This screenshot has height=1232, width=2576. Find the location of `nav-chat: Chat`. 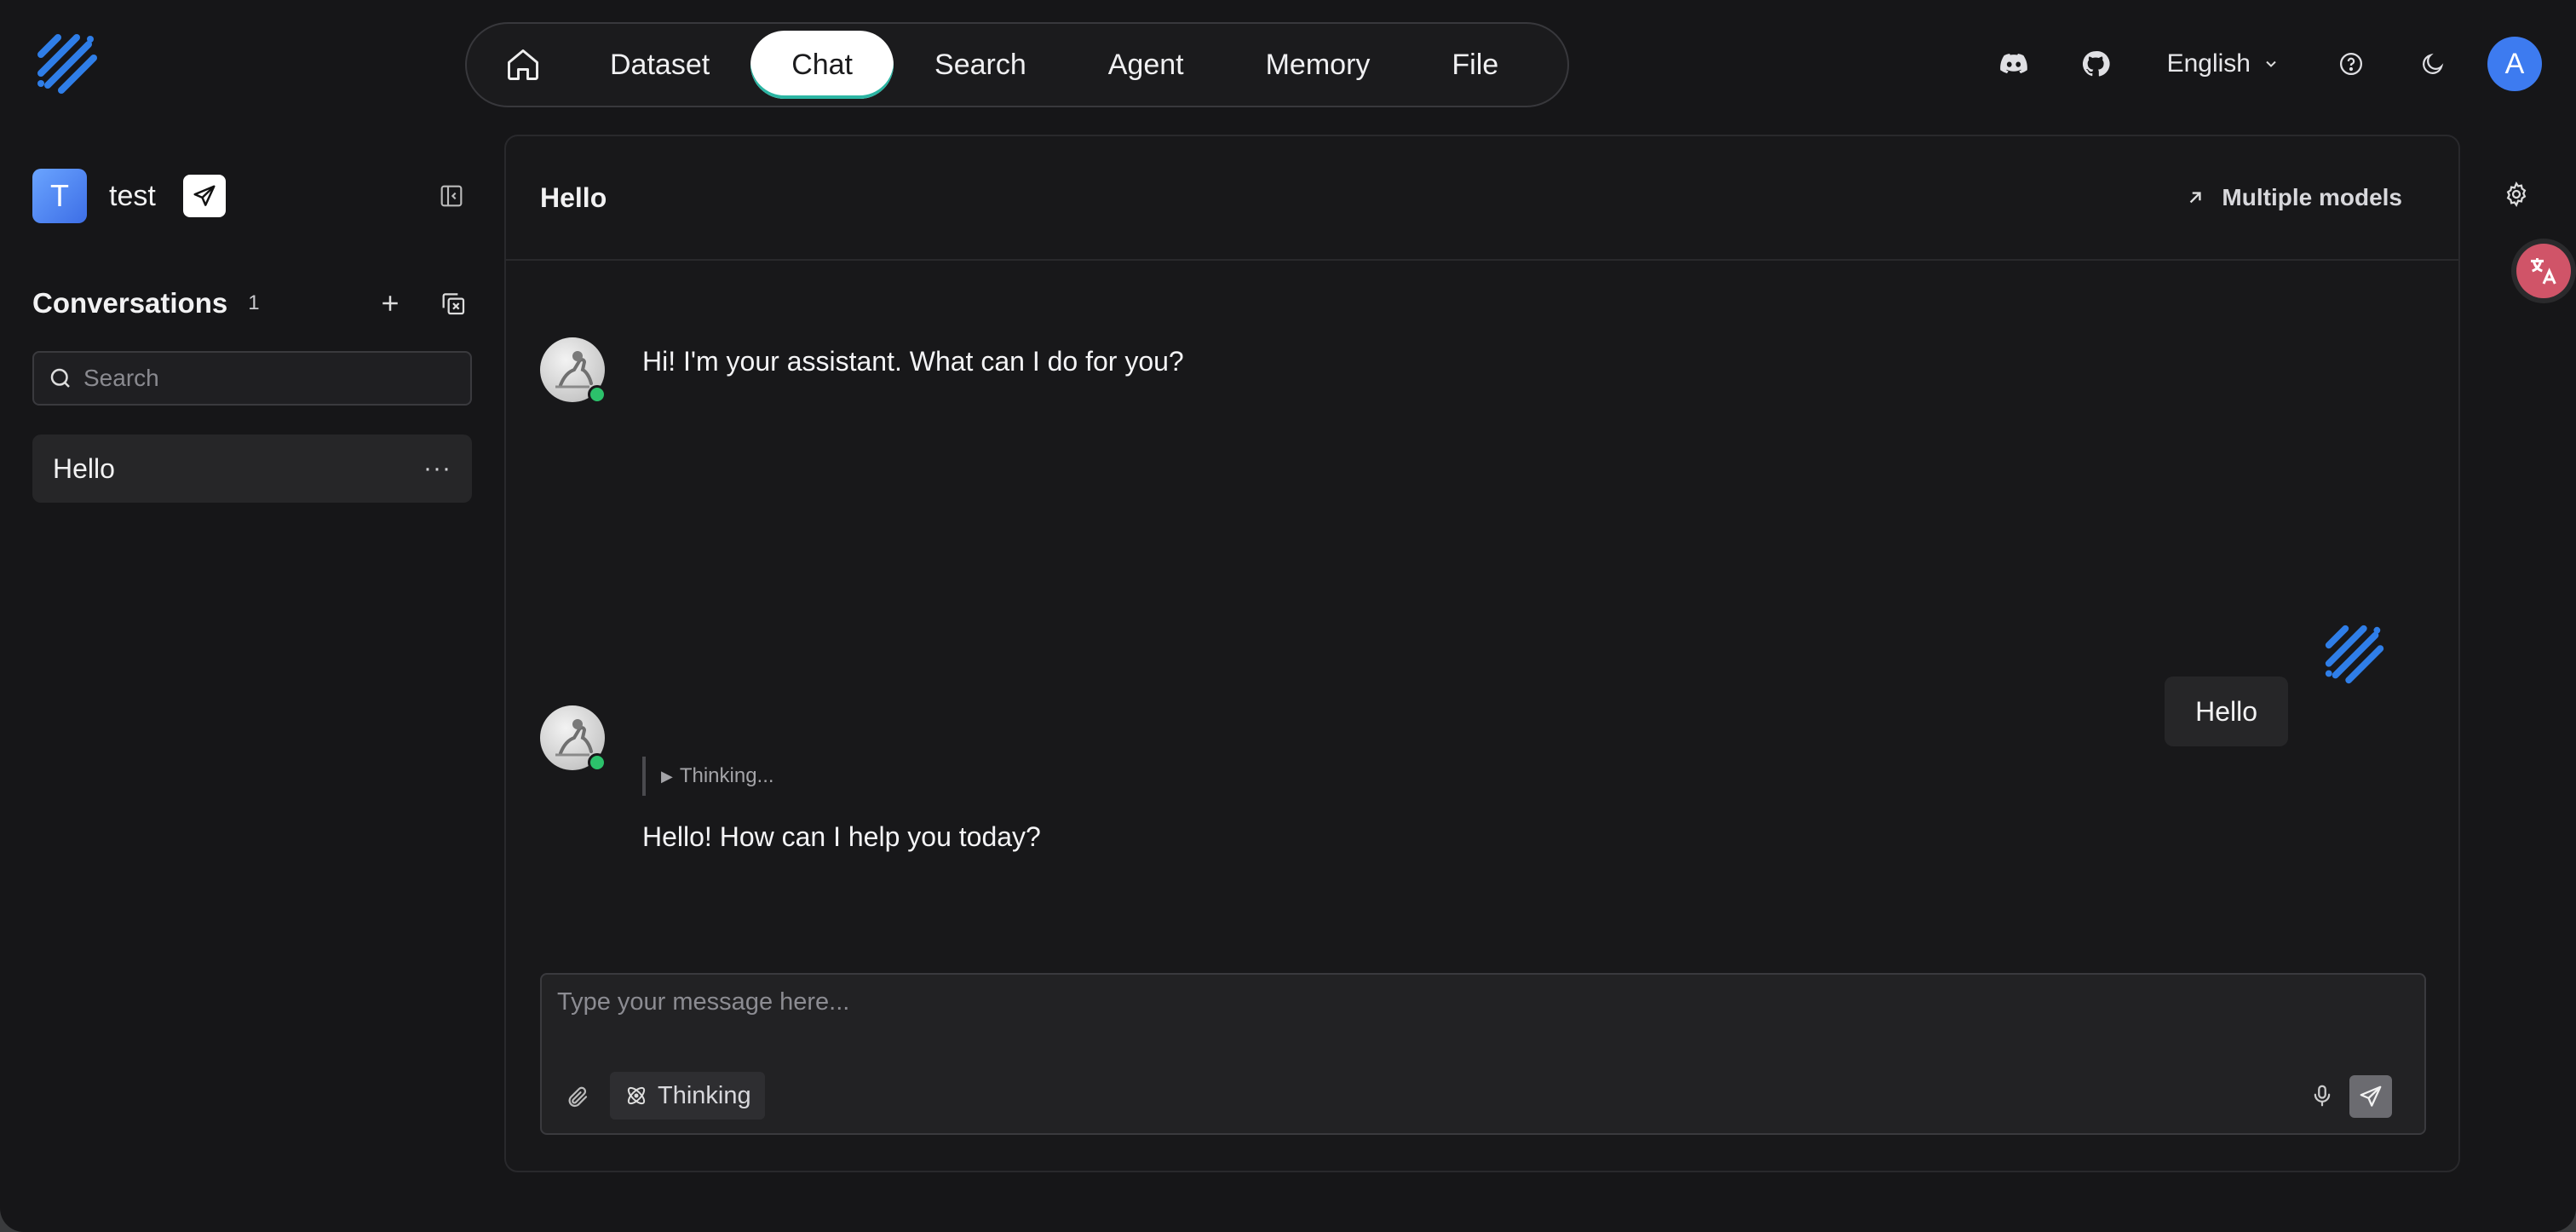

nav-chat: Chat is located at coordinates (822, 65).